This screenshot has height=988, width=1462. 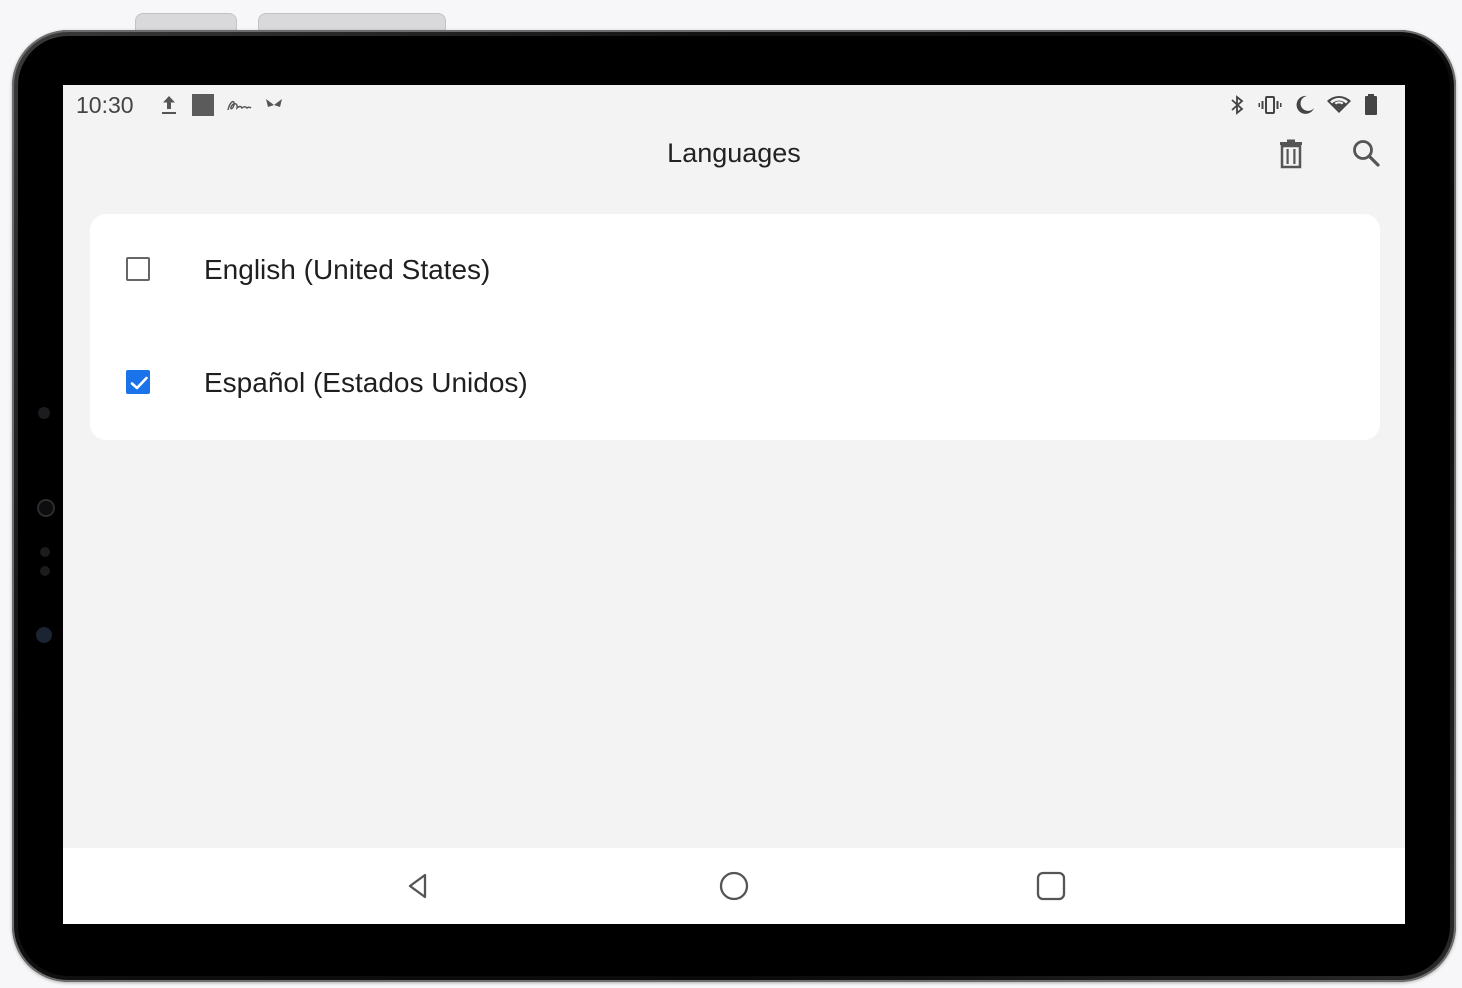 I want to click on navigation-bar, so click(x=734, y=886).